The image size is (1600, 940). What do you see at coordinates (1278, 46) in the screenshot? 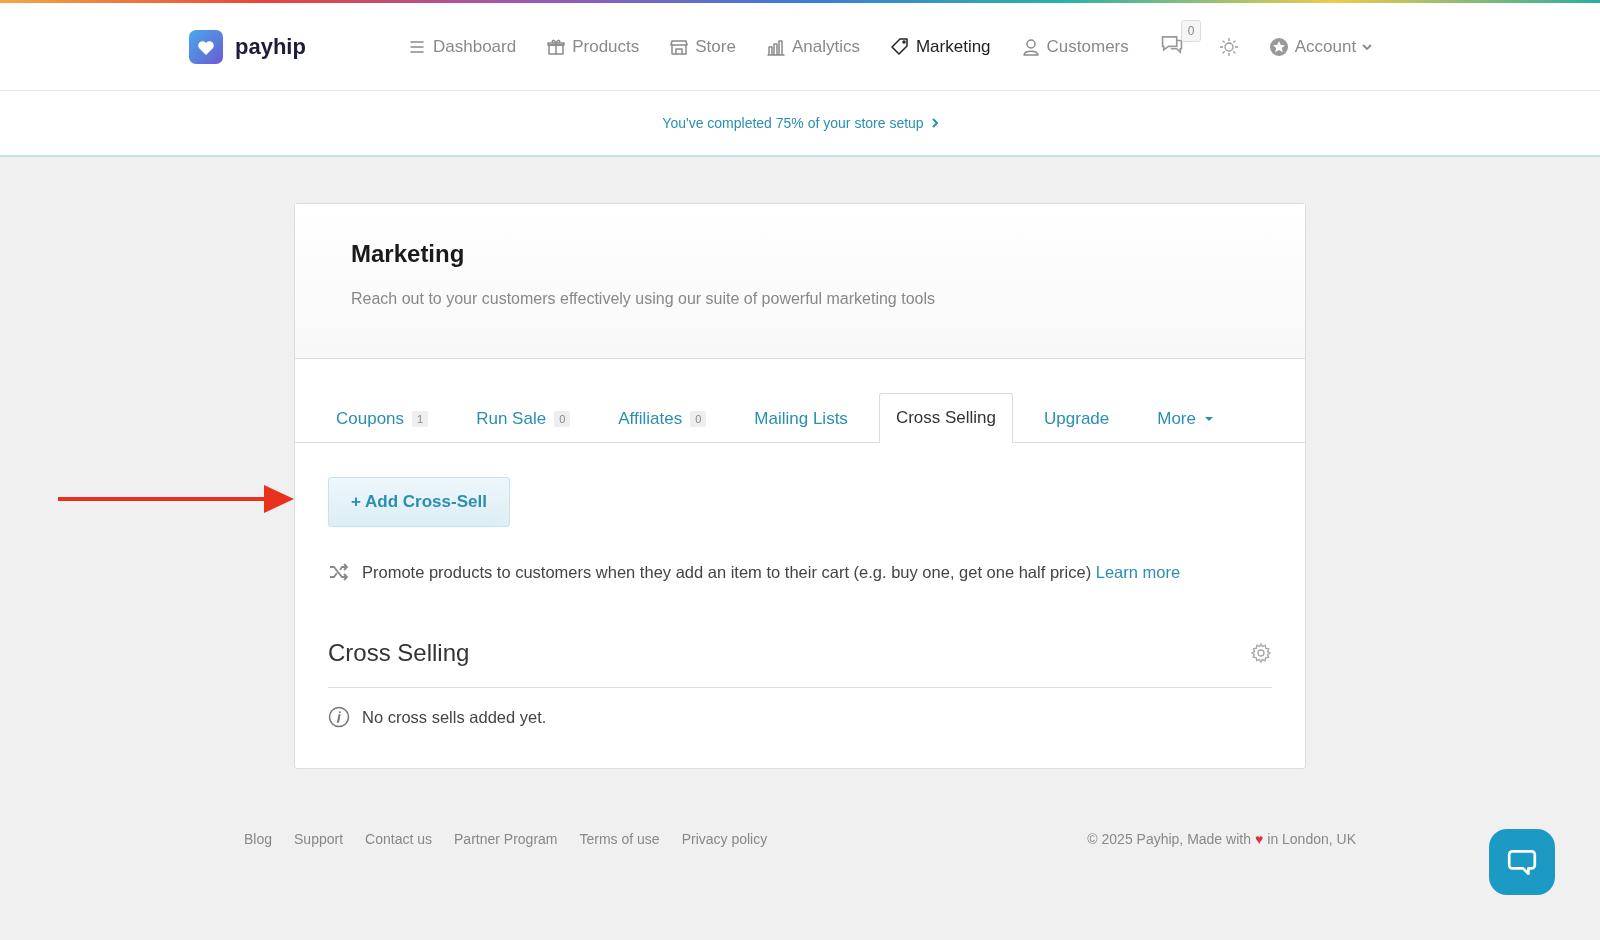
I see `star-badge-icon` at bounding box center [1278, 46].